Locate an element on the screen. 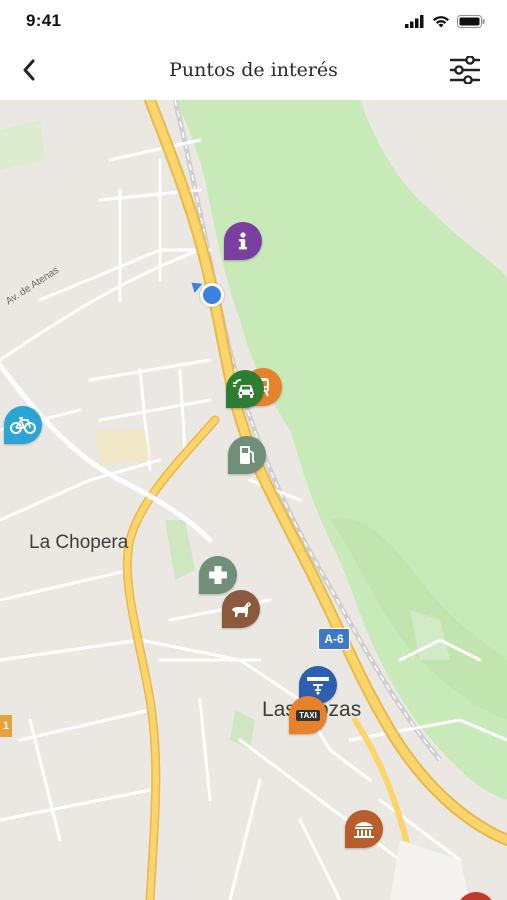 This screenshot has height=900, width=507. poi-info is located at coordinates (243, 241).